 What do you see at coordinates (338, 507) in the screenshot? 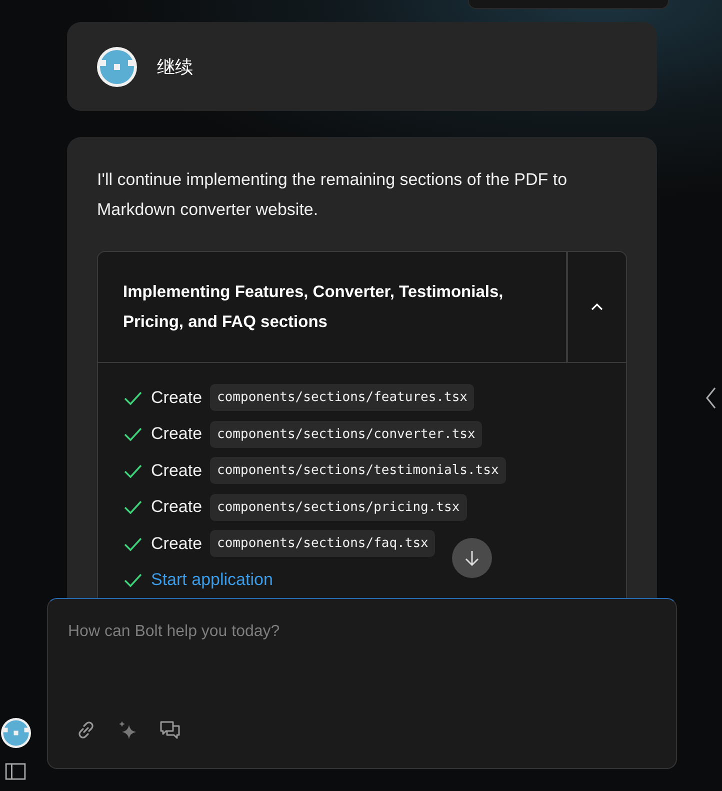
I see `file-path: components/sections/pricing.tsx` at bounding box center [338, 507].